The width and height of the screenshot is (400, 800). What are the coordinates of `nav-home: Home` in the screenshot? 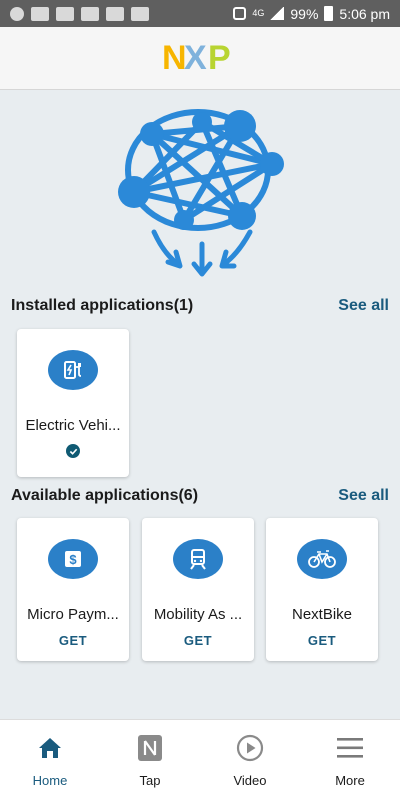 It's located at (50, 760).